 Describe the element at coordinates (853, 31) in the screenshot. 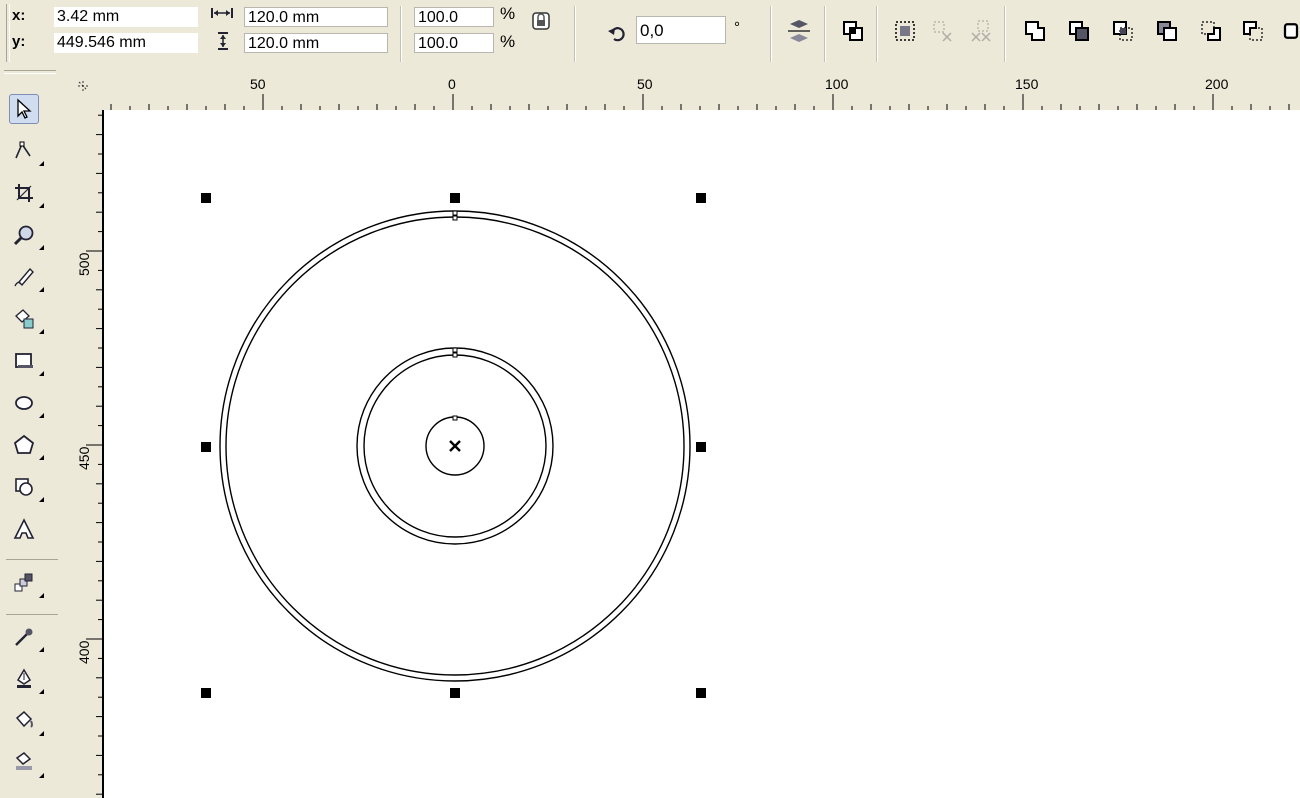

I see `combine-icon` at that location.